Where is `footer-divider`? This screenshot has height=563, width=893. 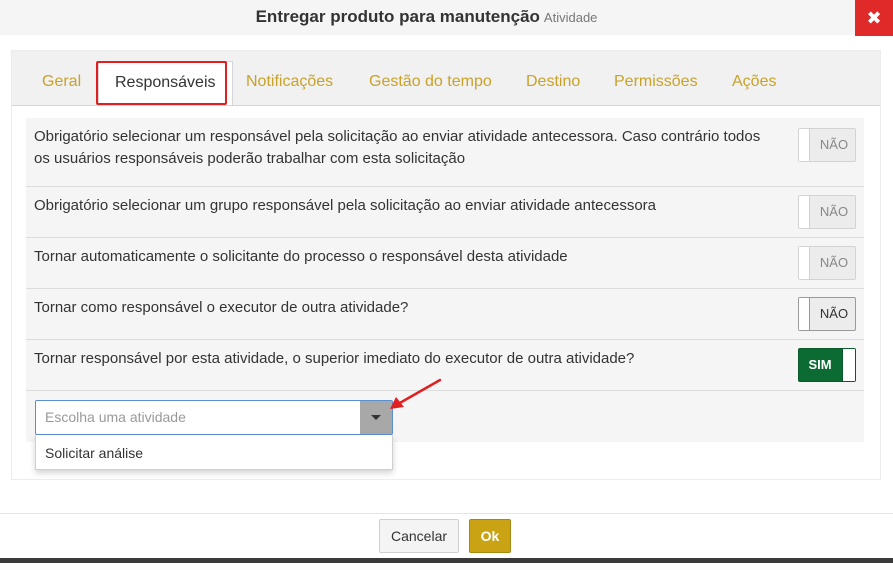
footer-divider is located at coordinates (446, 513).